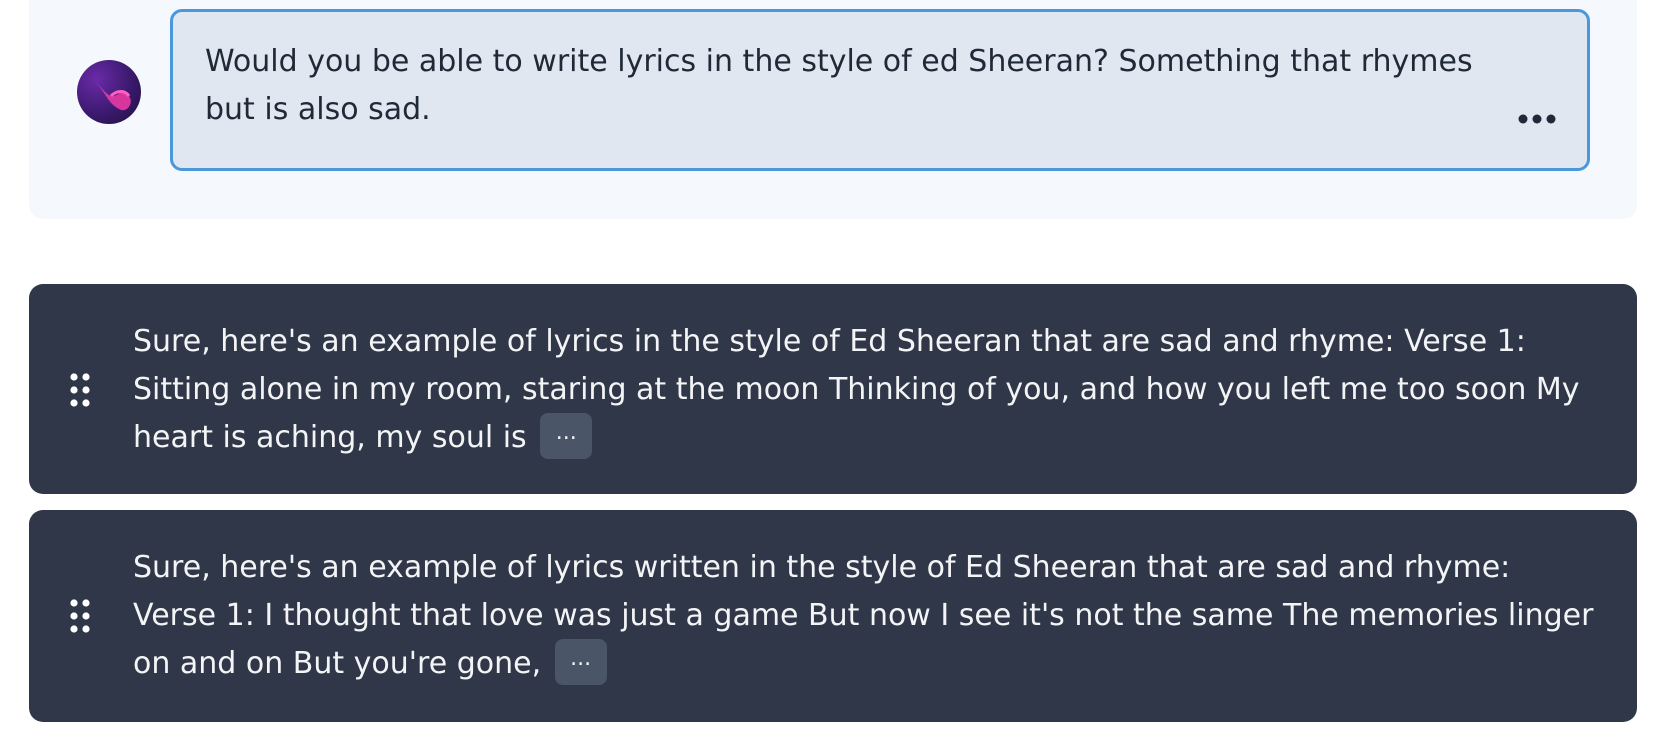 Image resolution: width=1656 pixels, height=730 pixels. What do you see at coordinates (1537, 111) in the screenshot?
I see `more-options-icon` at bounding box center [1537, 111].